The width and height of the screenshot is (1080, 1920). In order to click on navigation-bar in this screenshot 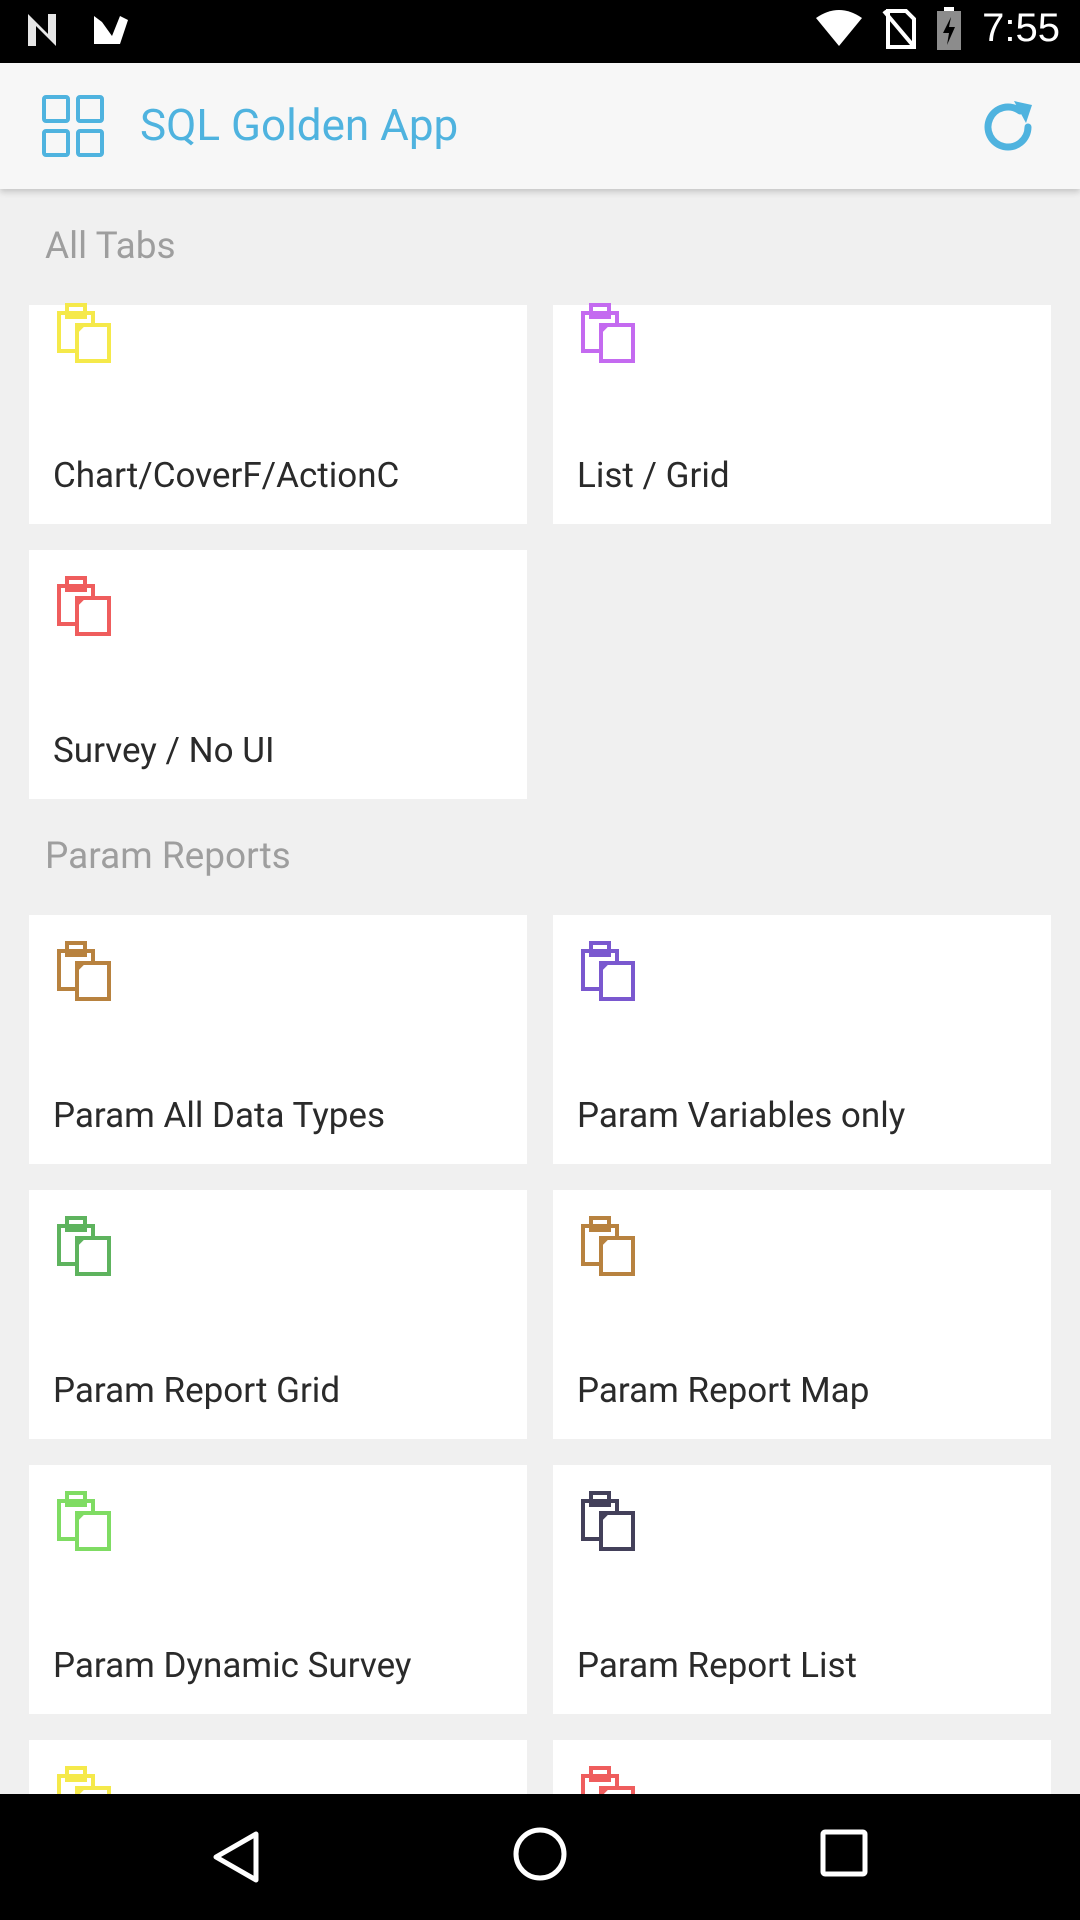, I will do `click(540, 1857)`.